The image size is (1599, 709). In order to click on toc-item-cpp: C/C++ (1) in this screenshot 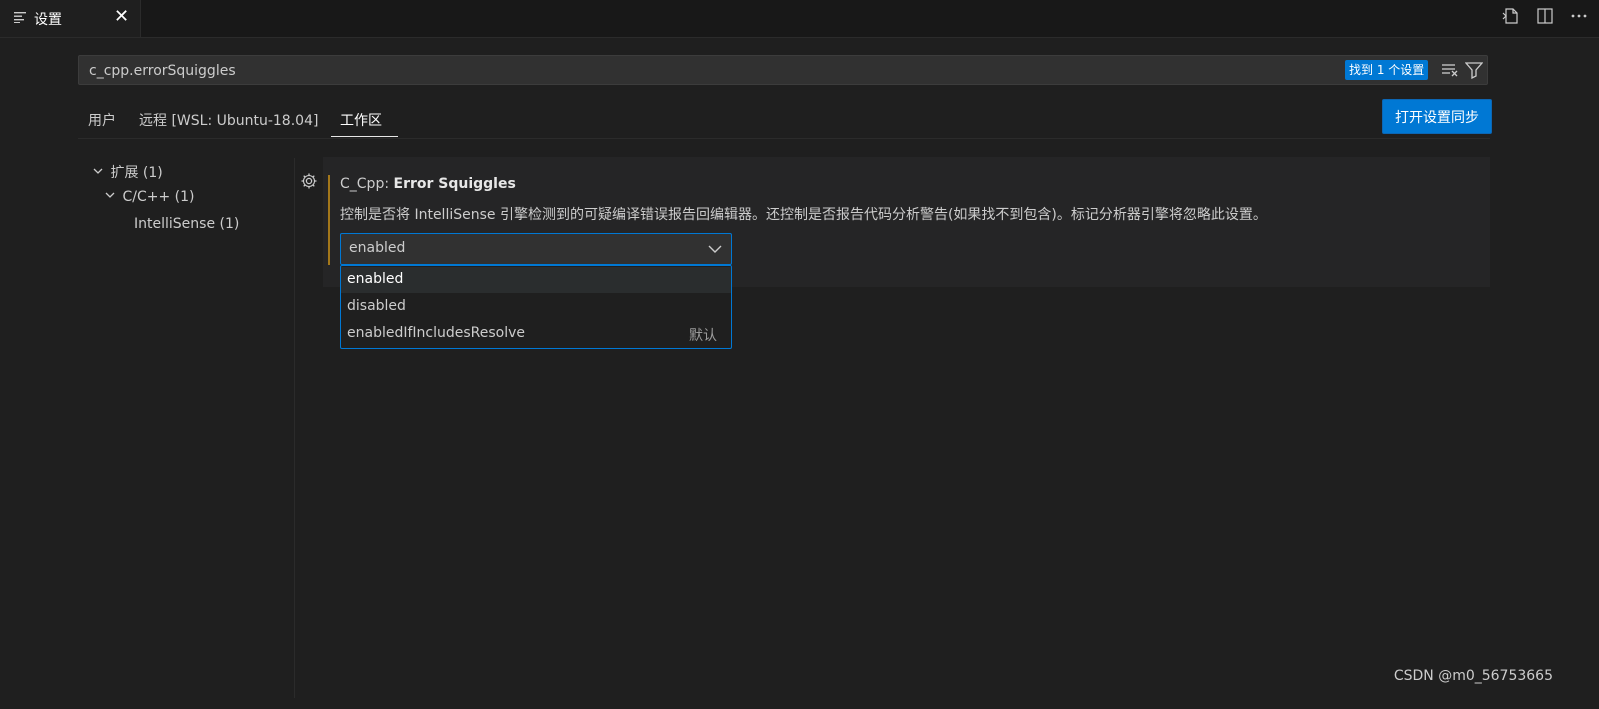, I will do `click(149, 197)`.